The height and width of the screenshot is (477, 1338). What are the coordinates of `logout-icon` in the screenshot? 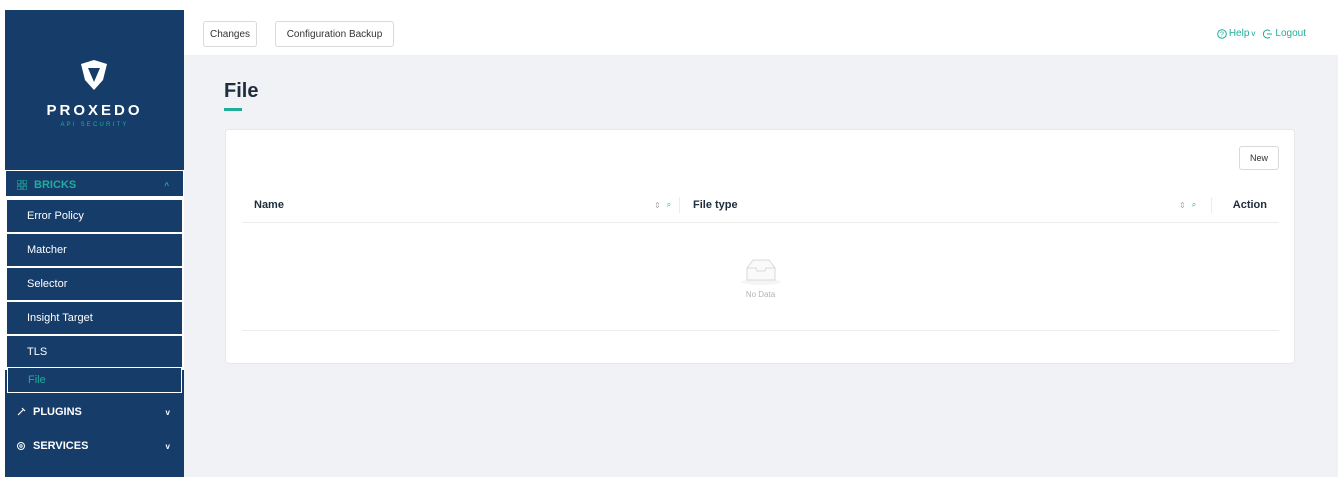 It's located at (1268, 33).